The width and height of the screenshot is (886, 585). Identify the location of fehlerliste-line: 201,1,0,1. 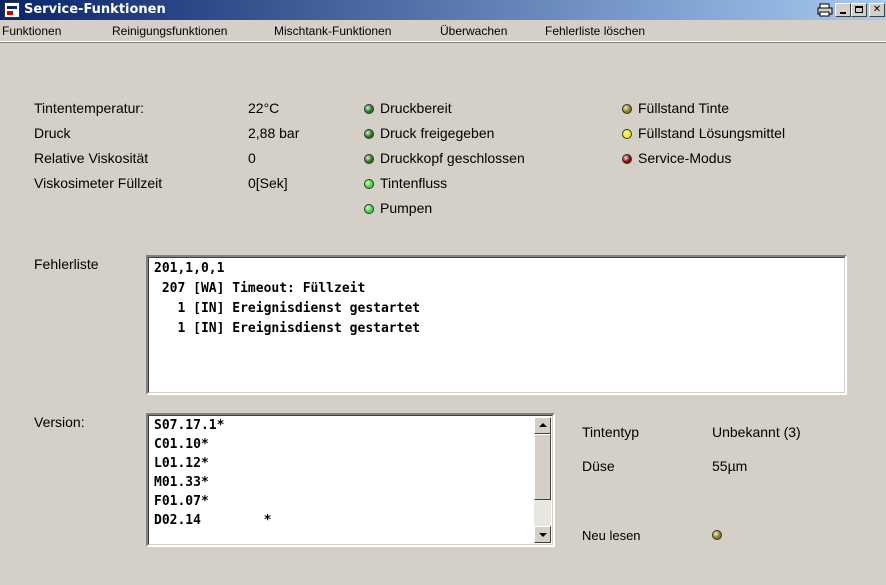
(189, 268).